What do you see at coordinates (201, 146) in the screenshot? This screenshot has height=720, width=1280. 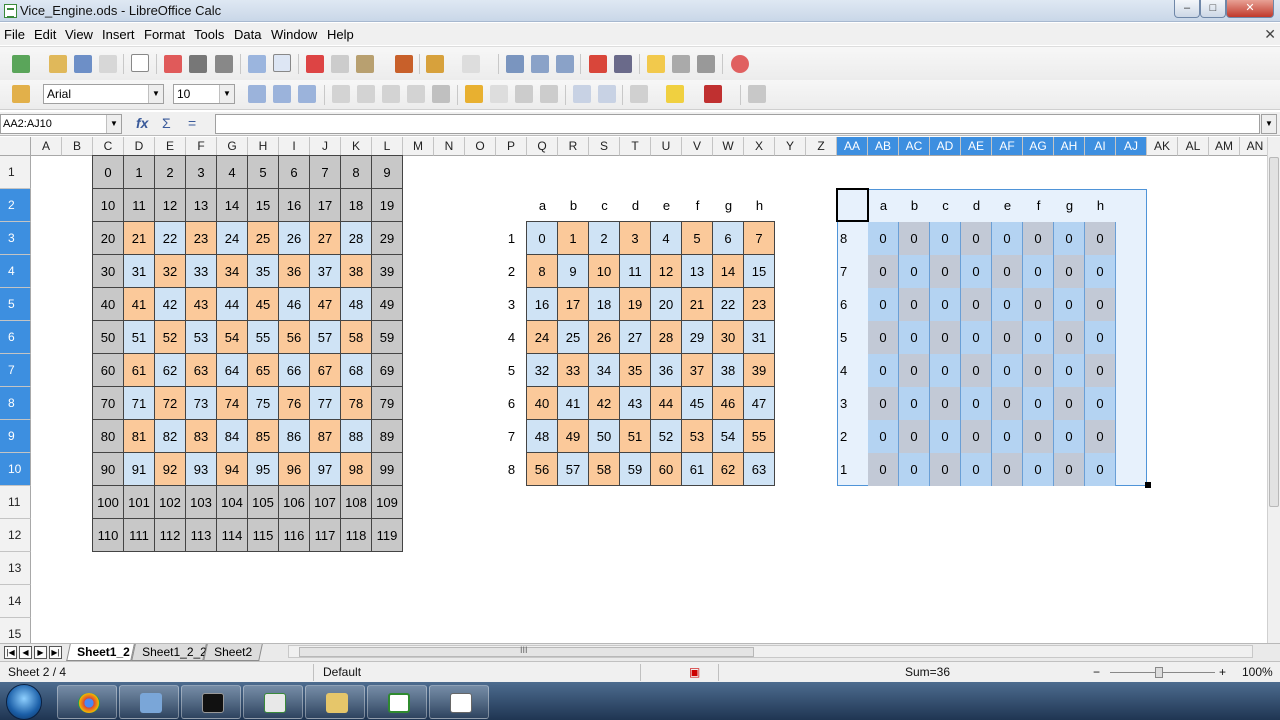 I see `column-header-f: F` at bounding box center [201, 146].